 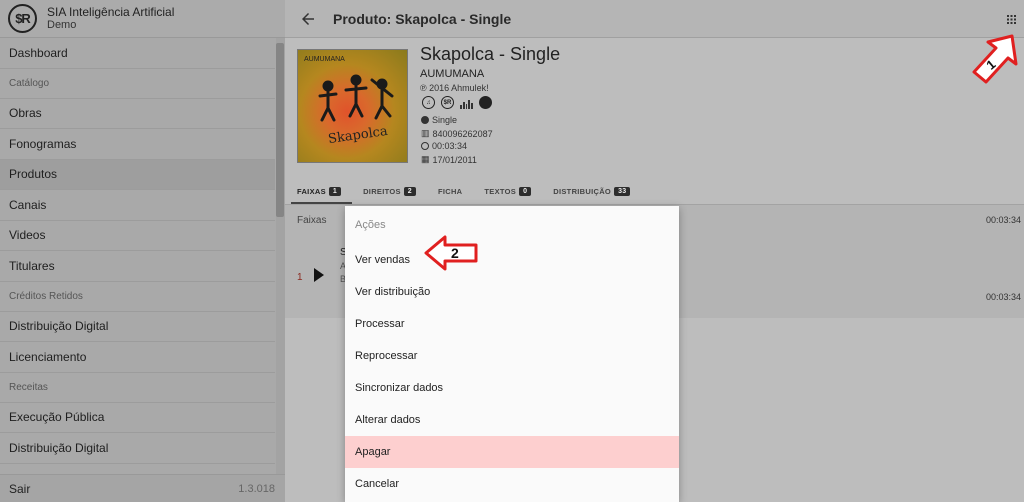 I want to click on tab-faixas: FAIXAS 1, so click(x=319, y=191).